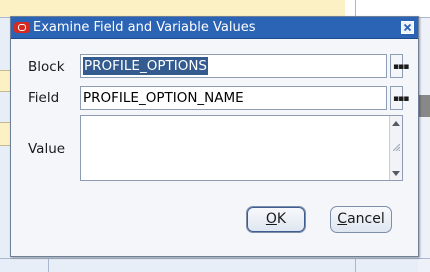  What do you see at coordinates (44, 98) in the screenshot?
I see `field-label: Field` at bounding box center [44, 98].